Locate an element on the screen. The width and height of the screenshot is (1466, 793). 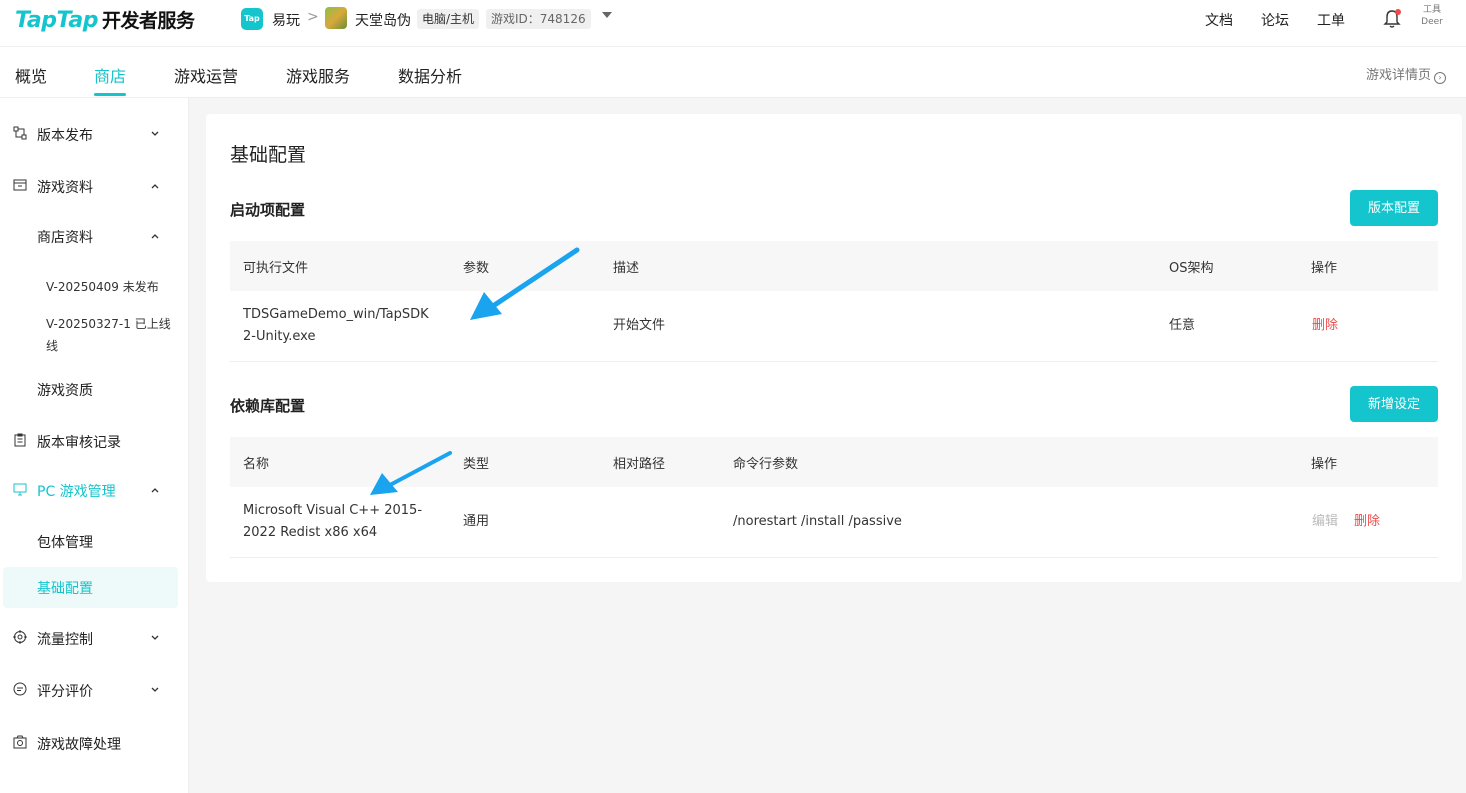
main-tabs: 概览 商店 游戏运营 游戏服务 数据分析 游戏详情页 › is located at coordinates (733, 72).